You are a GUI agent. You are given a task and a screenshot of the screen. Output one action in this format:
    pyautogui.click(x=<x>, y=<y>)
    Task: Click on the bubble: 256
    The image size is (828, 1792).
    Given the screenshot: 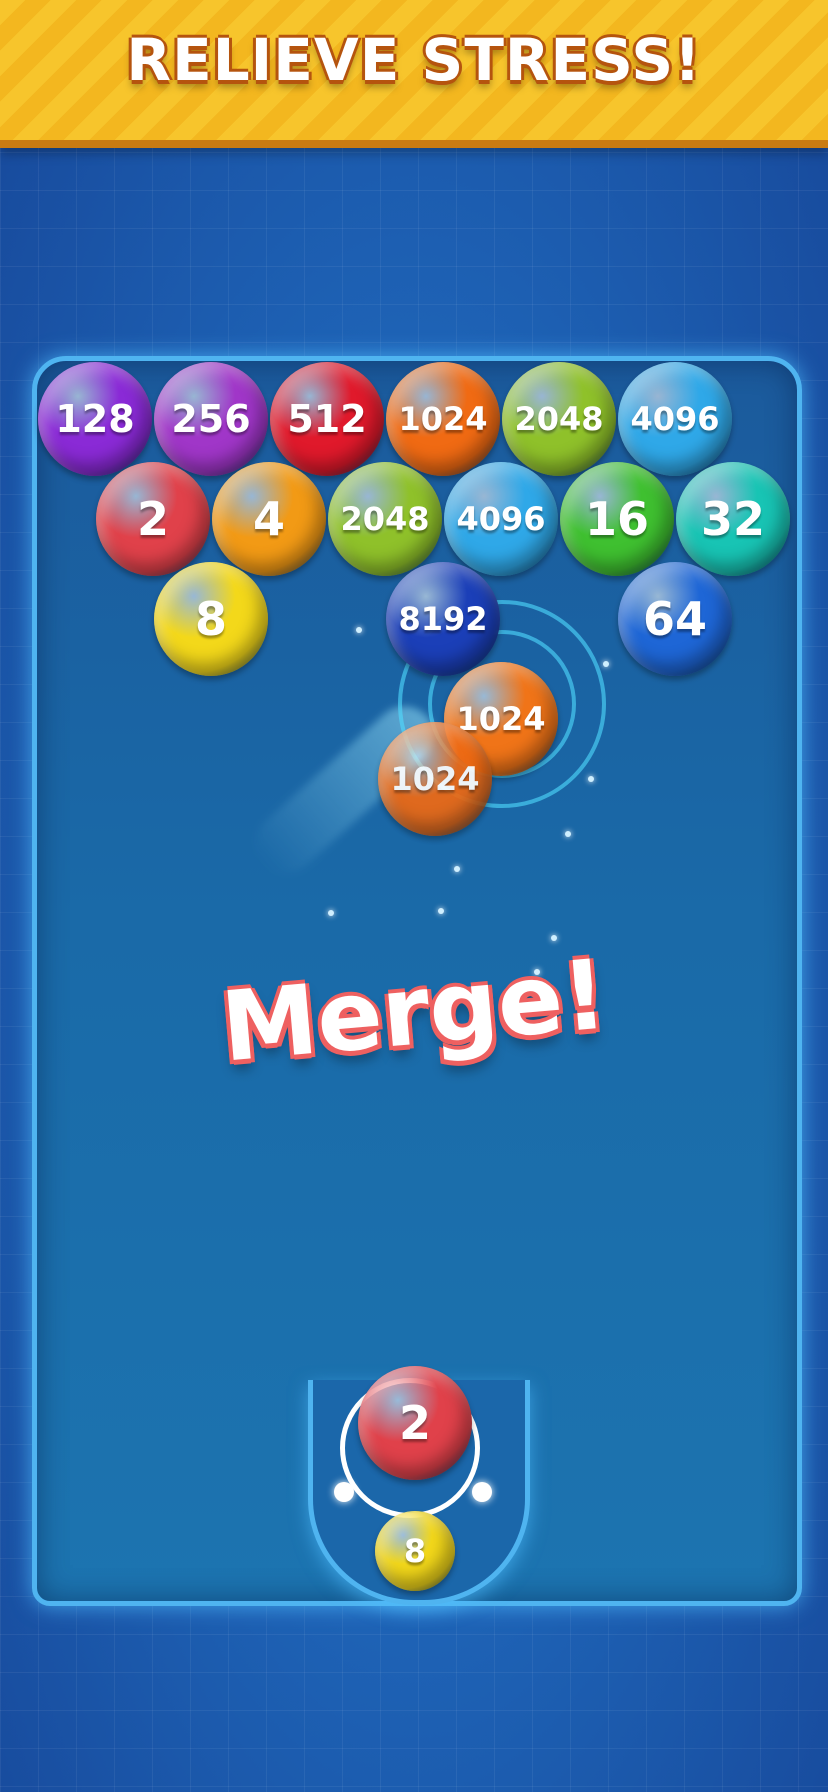 What is the action you would take?
    pyautogui.click(x=211, y=419)
    